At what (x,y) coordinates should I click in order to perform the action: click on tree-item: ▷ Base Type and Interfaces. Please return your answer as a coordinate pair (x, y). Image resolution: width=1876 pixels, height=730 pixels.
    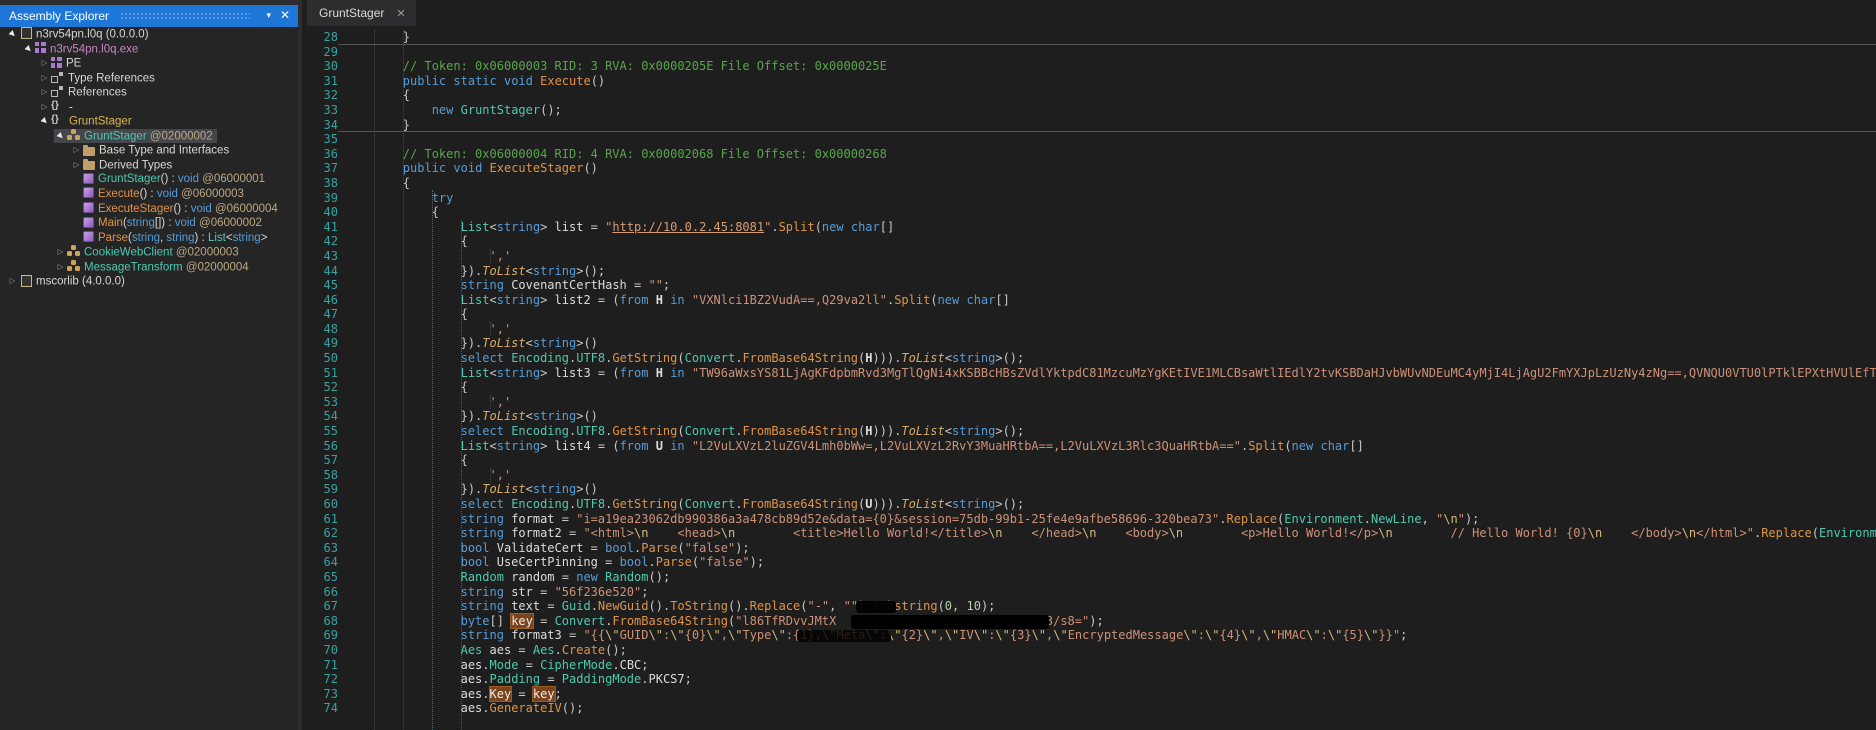
    Looking at the image, I should click on (149, 150).